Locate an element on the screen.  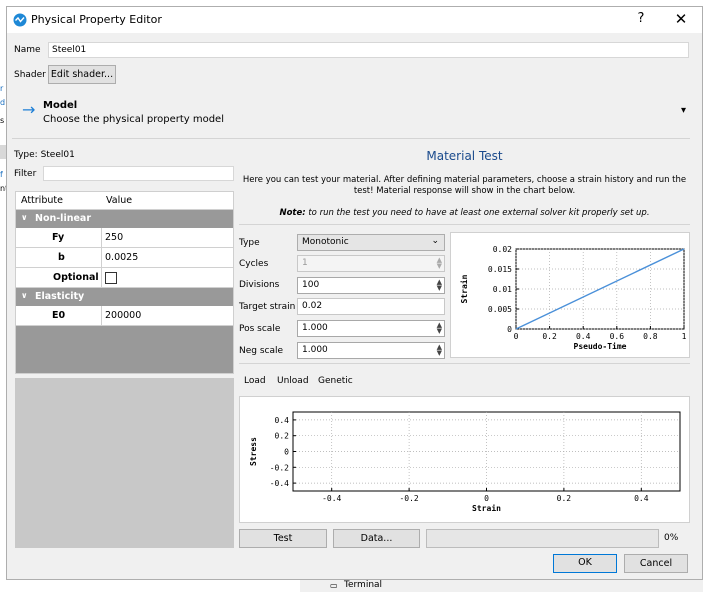
background-text: r is located at coordinates (2, 88).